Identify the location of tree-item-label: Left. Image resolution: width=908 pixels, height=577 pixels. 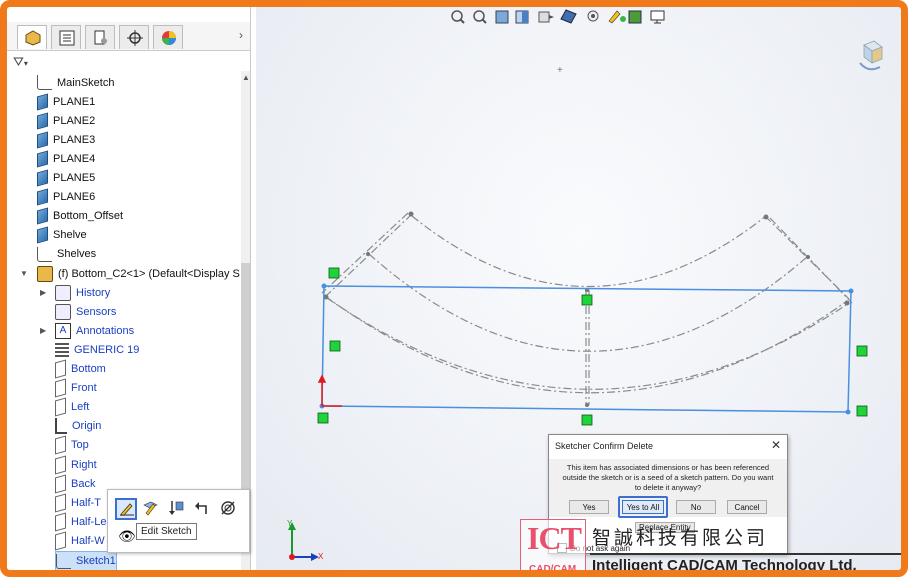
(80, 407).